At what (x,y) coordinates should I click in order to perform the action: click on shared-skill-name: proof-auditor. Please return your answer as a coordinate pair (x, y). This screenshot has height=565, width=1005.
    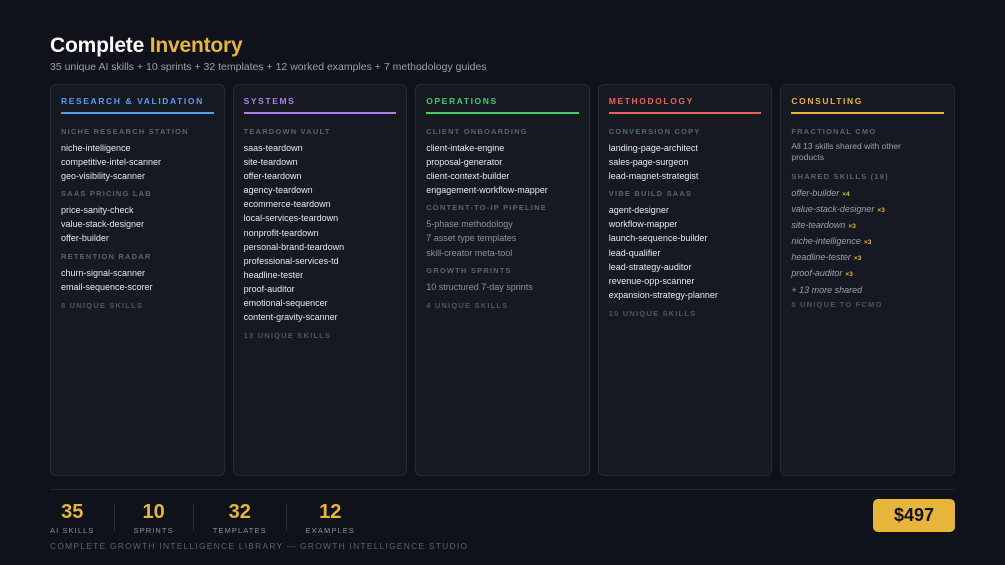
    Looking at the image, I should click on (817, 273).